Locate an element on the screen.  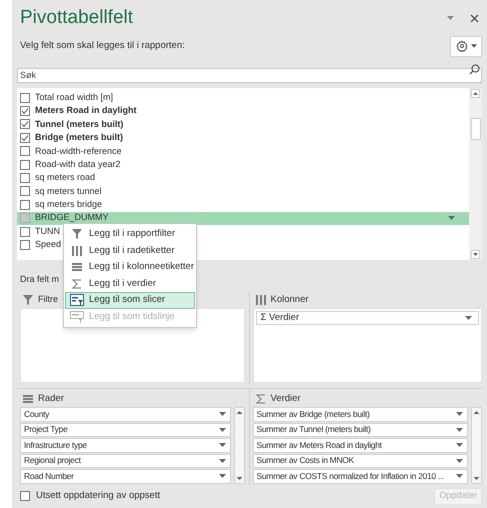
area-field-item: Σ Verdier is located at coordinates (367, 318).